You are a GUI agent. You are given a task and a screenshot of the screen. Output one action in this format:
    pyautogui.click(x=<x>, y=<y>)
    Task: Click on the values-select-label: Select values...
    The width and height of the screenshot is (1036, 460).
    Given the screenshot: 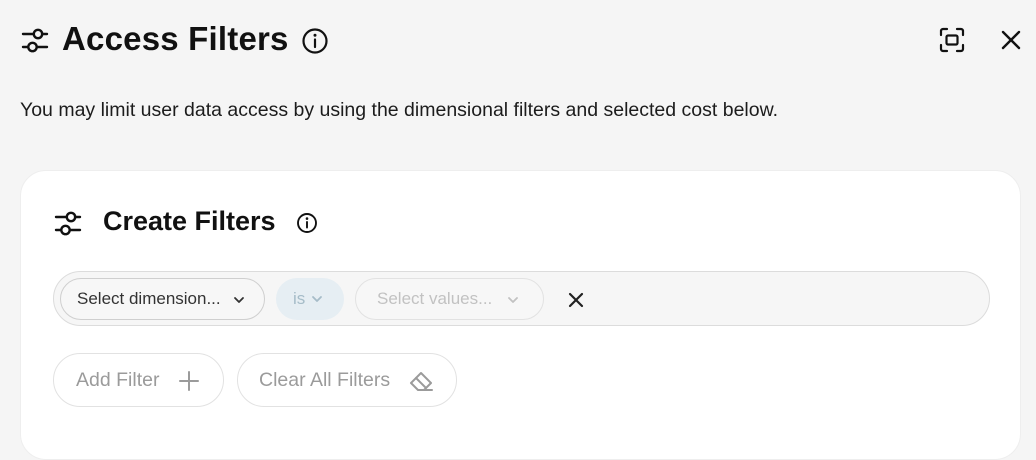 What is the action you would take?
    pyautogui.click(x=435, y=298)
    